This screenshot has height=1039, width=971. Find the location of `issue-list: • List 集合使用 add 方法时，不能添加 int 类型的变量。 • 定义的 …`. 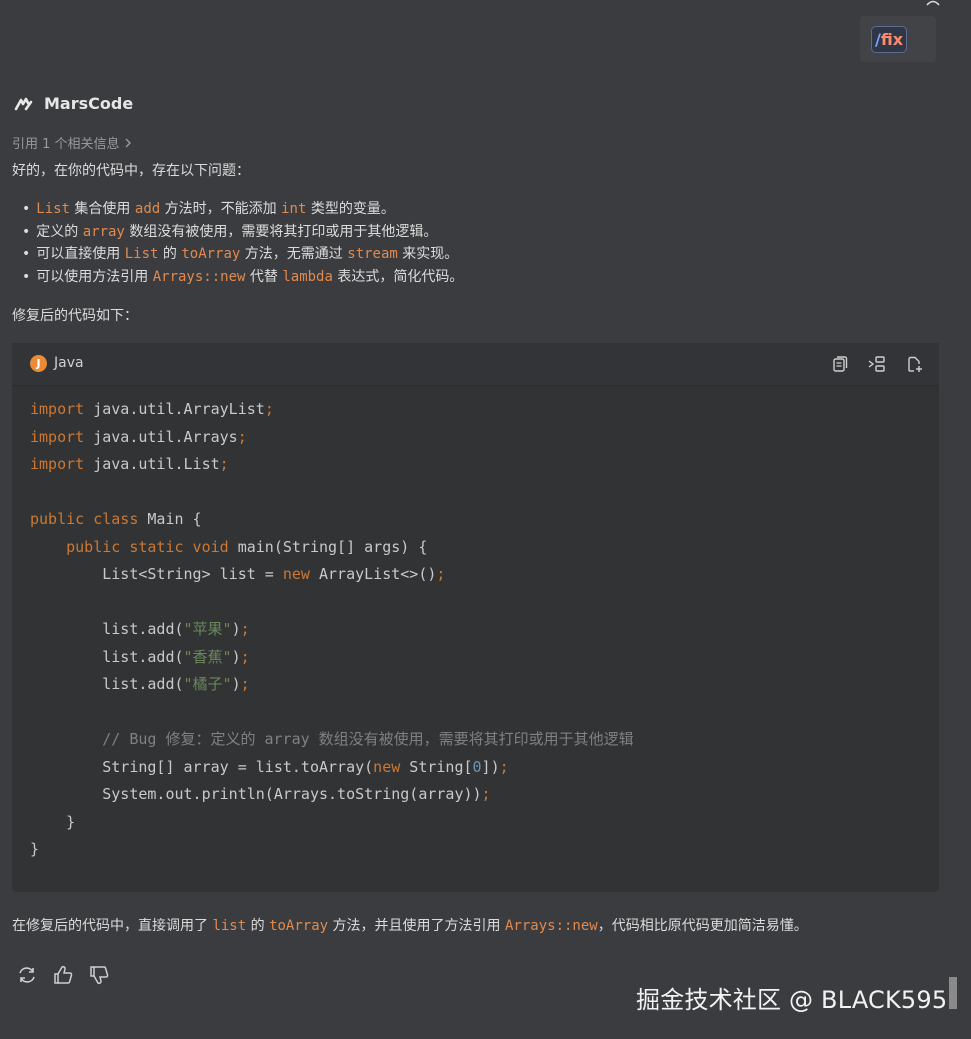

issue-list: • List 集合使用 add 方法时，不能添加 int 类型的变量。 • 定义的 … is located at coordinates (242, 243).